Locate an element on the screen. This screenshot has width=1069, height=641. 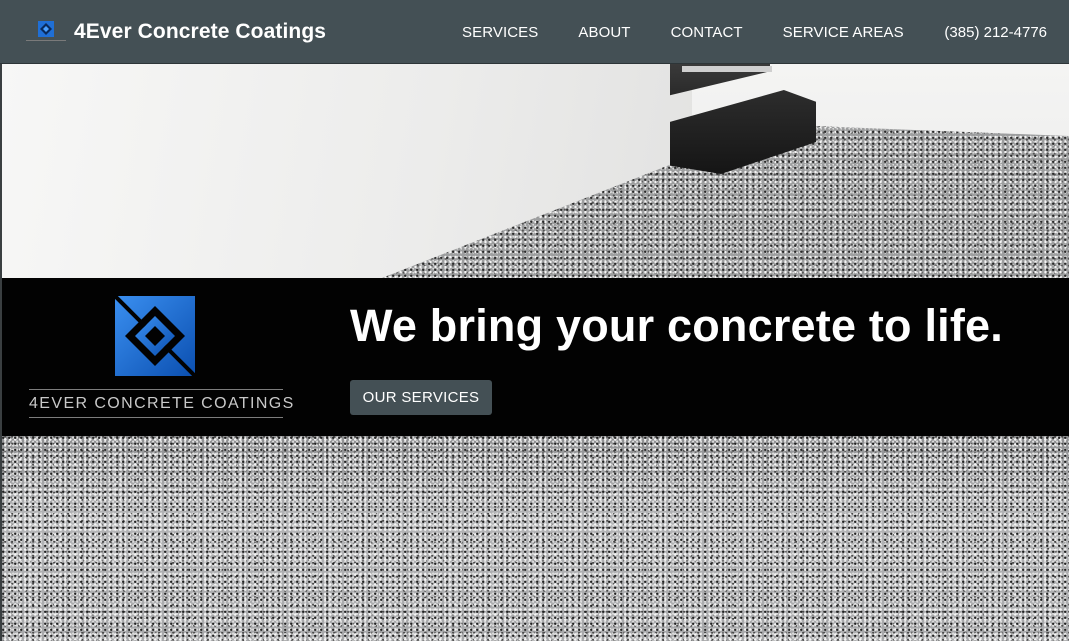
our-services-button: OUR SERVICES is located at coordinates (421, 397).